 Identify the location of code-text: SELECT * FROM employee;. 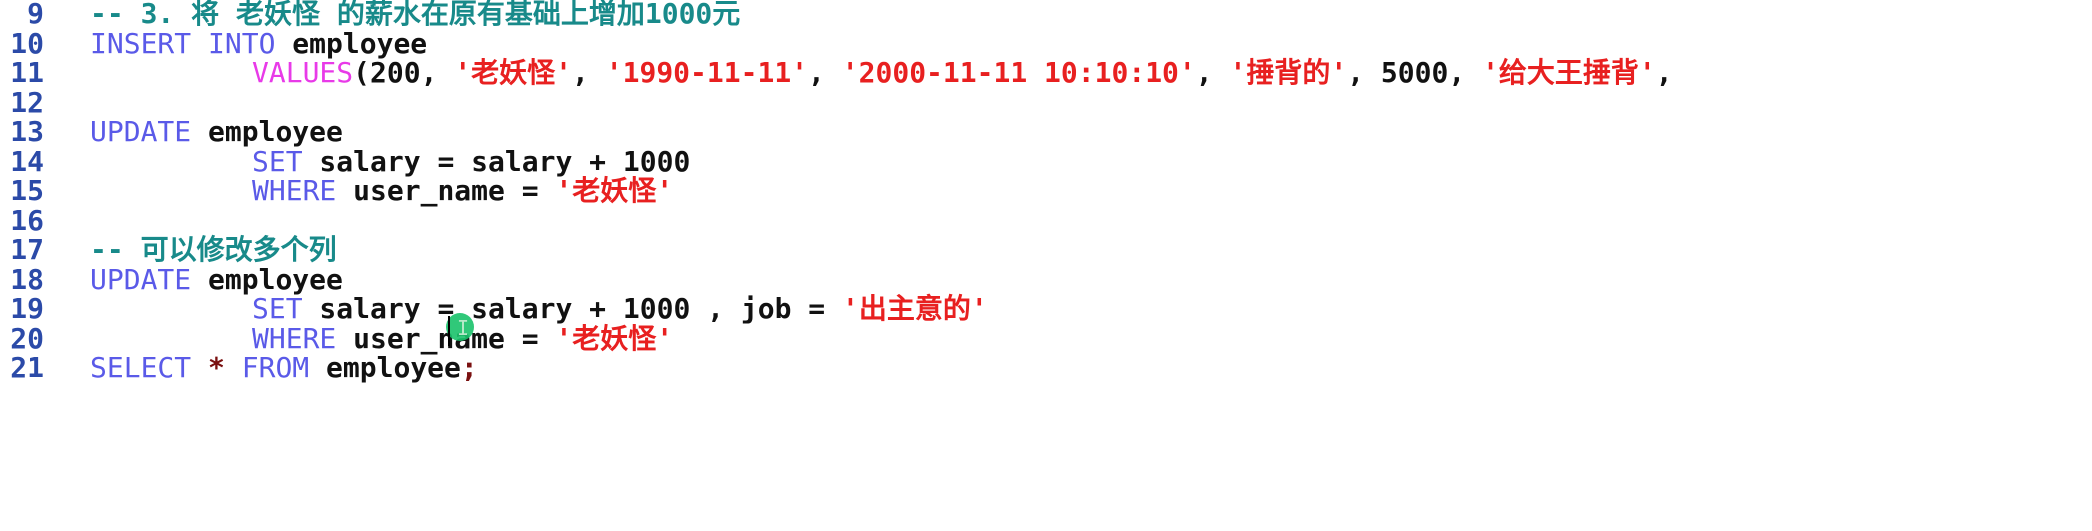
(284, 367).